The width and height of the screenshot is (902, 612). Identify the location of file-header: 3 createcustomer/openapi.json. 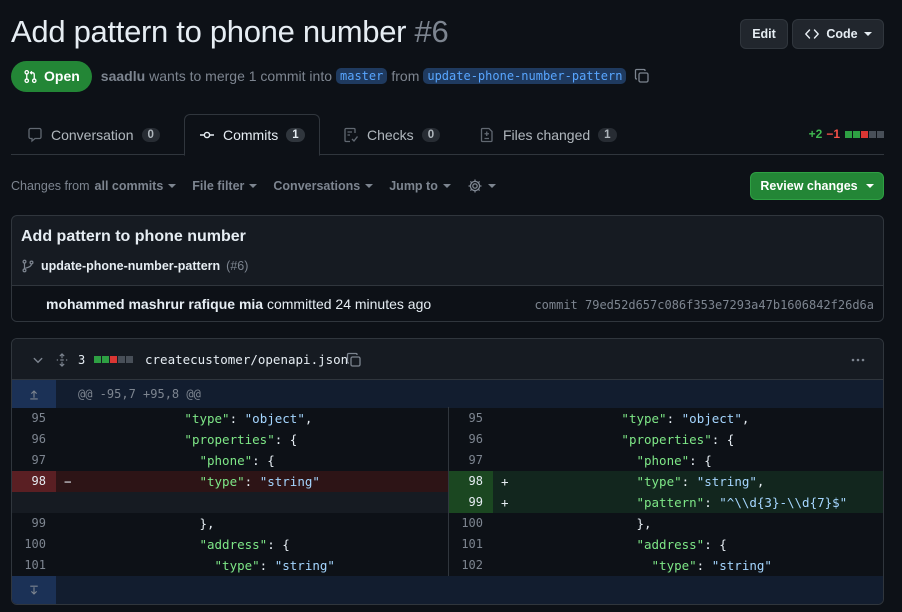
(447, 359).